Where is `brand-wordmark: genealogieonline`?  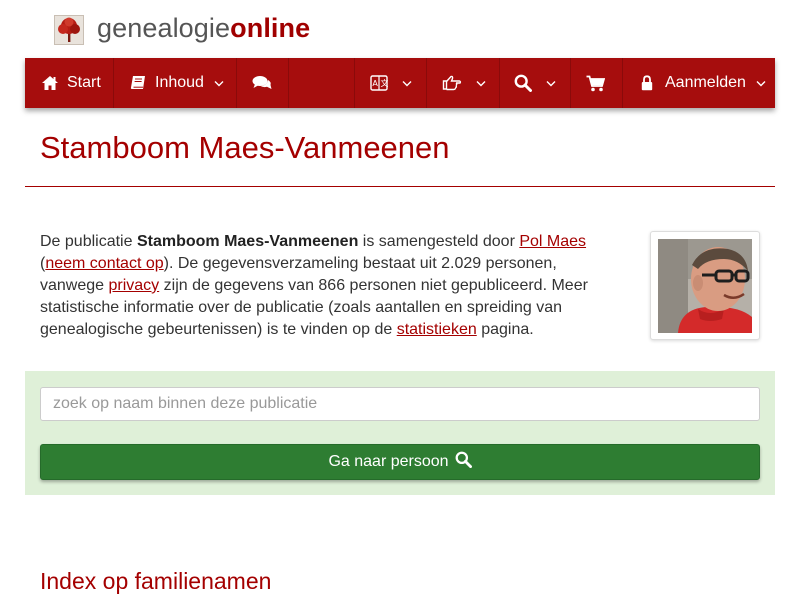
brand-wordmark: genealogieonline is located at coordinates (203, 28).